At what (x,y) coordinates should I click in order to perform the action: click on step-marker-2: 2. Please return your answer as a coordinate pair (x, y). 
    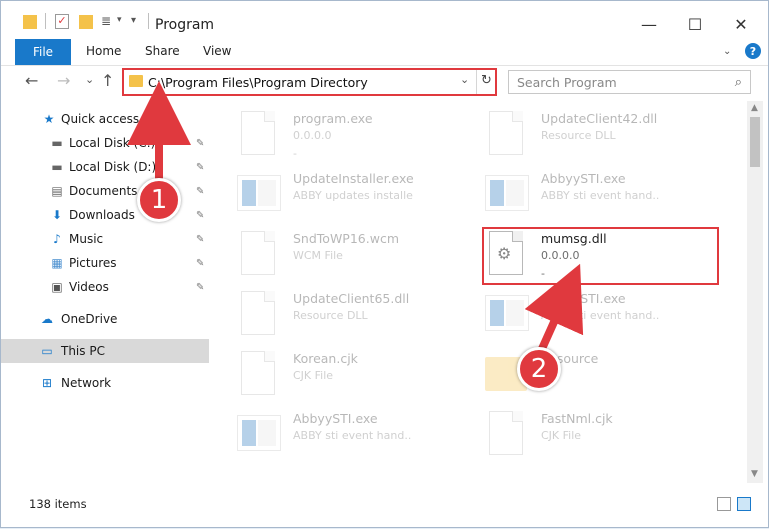
    Looking at the image, I should click on (539, 369).